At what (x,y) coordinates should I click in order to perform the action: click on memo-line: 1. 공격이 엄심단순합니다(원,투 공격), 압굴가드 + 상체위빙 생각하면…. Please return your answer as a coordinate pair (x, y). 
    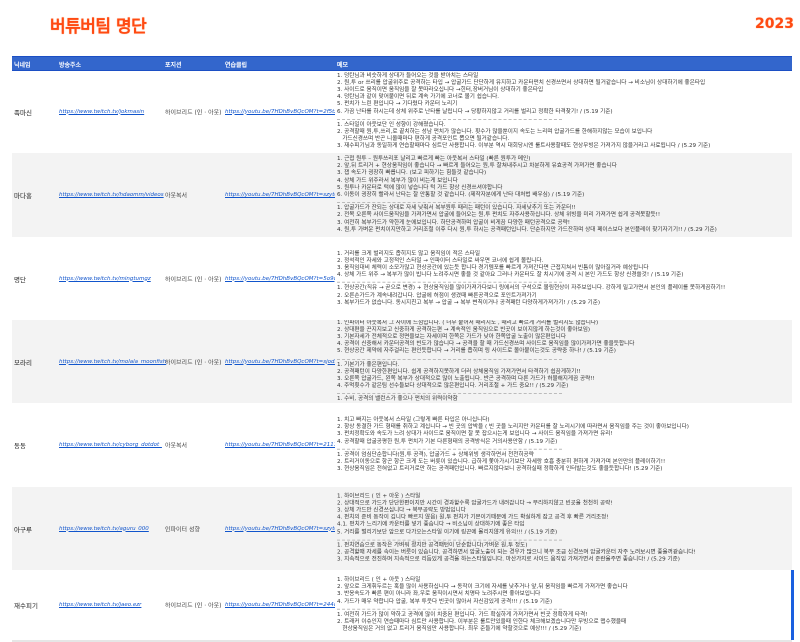
    Looking at the image, I should click on (435, 454).